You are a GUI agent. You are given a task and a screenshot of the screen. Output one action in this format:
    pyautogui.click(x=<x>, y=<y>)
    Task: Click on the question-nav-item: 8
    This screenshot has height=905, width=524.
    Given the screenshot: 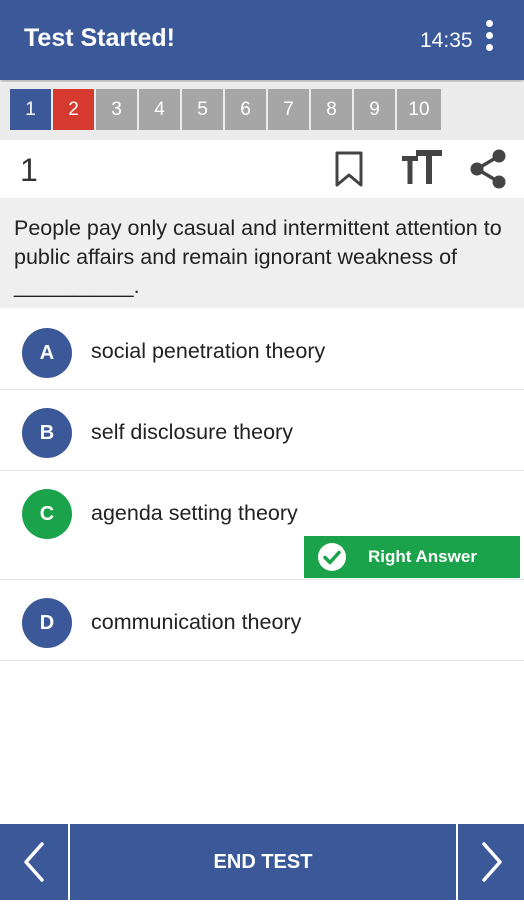 What is the action you would take?
    pyautogui.click(x=331, y=109)
    